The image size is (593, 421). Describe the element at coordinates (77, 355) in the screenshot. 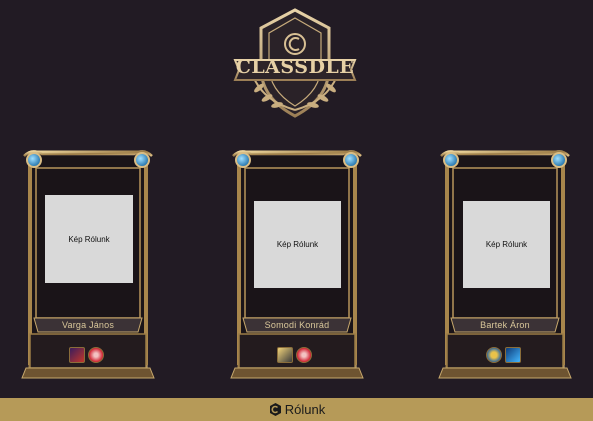

I see `red-champion-icon` at that location.